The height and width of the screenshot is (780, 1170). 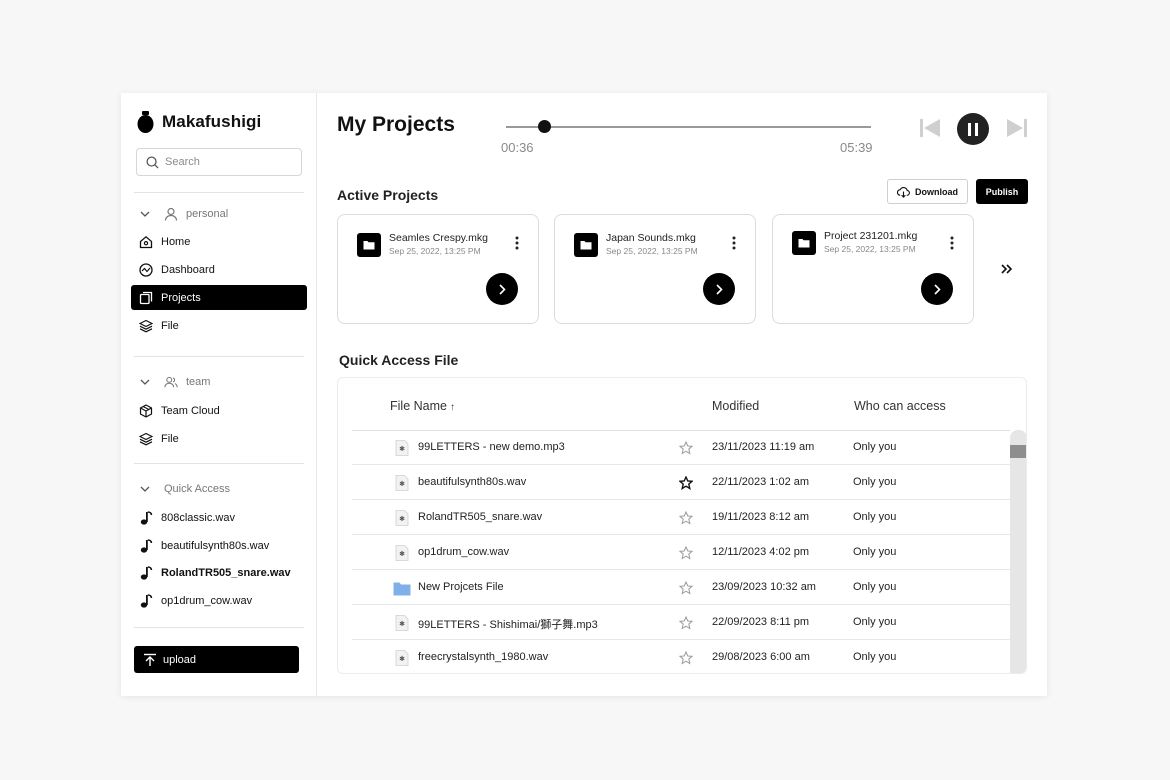 What do you see at coordinates (480, 517) in the screenshot?
I see `file-name: RolandTR505_snare.wav` at bounding box center [480, 517].